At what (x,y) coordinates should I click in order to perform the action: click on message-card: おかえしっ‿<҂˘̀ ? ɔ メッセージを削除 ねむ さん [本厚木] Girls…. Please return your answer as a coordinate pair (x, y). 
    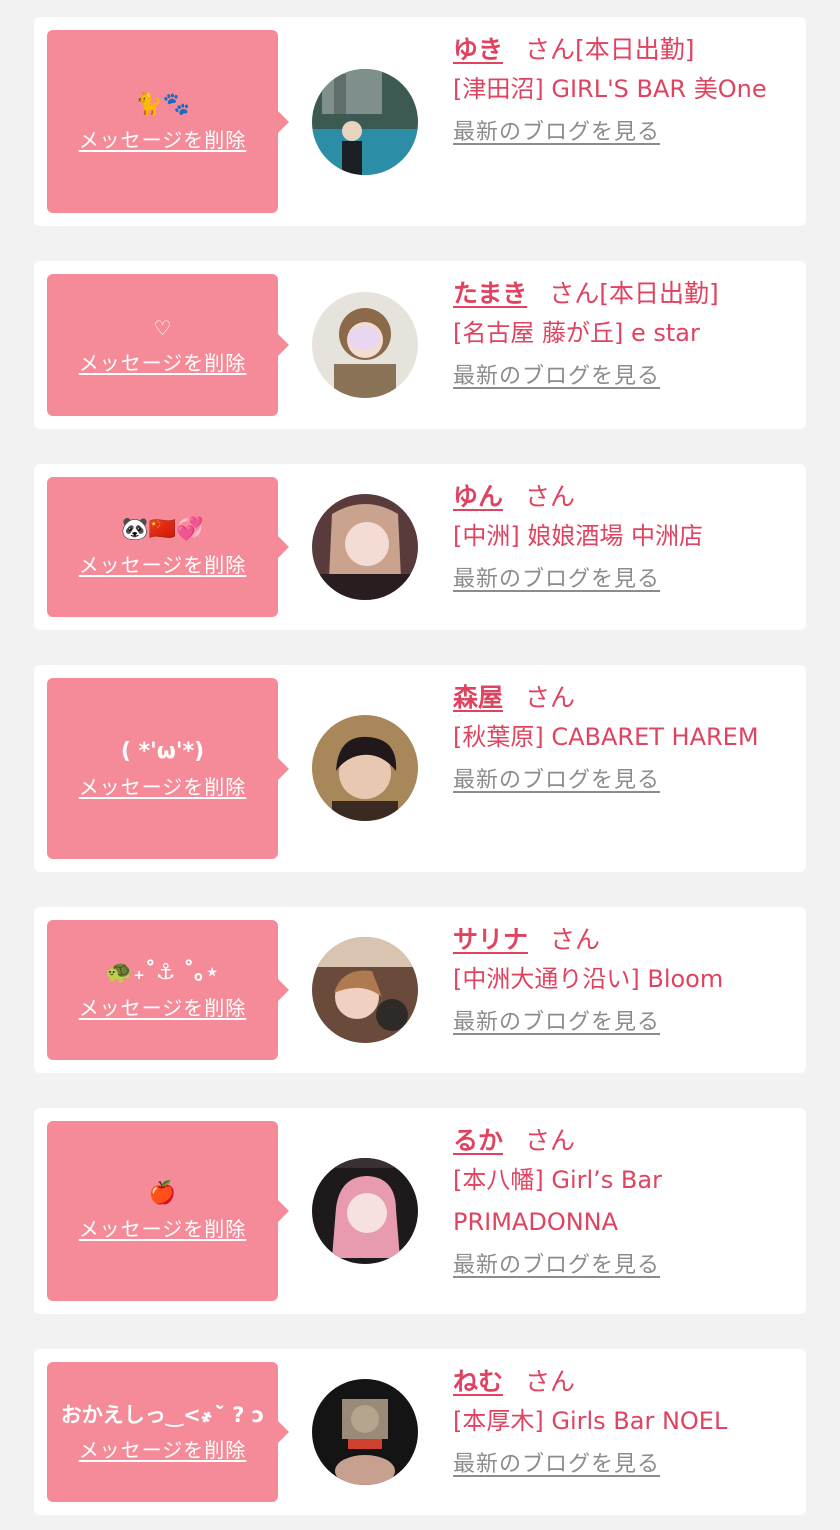
    Looking at the image, I should click on (420, 1432).